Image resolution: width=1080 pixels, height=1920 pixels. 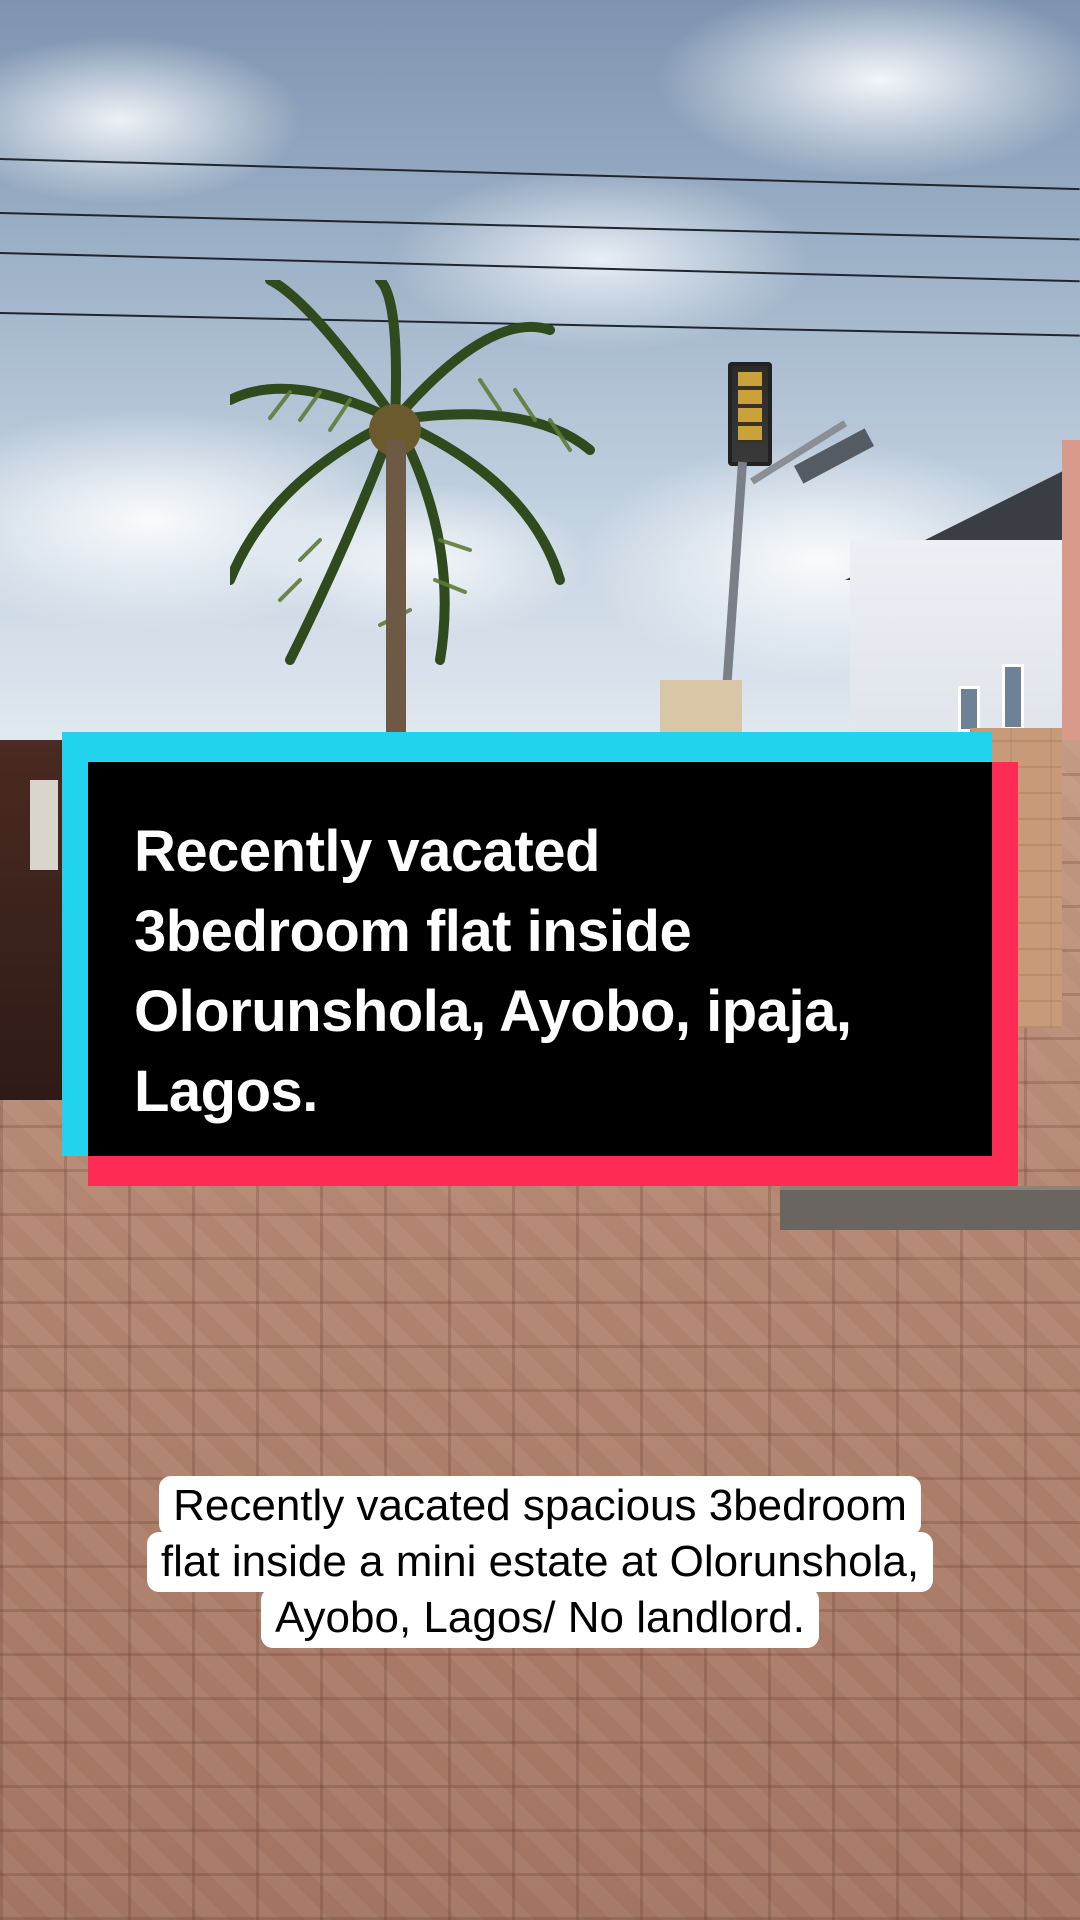 What do you see at coordinates (930, 1208) in the screenshot?
I see `drainage-cover` at bounding box center [930, 1208].